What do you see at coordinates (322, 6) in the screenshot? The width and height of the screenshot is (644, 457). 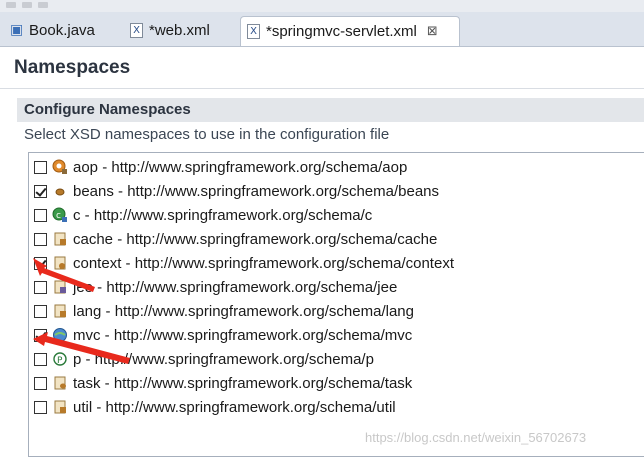 I see `window-top-strip` at bounding box center [322, 6].